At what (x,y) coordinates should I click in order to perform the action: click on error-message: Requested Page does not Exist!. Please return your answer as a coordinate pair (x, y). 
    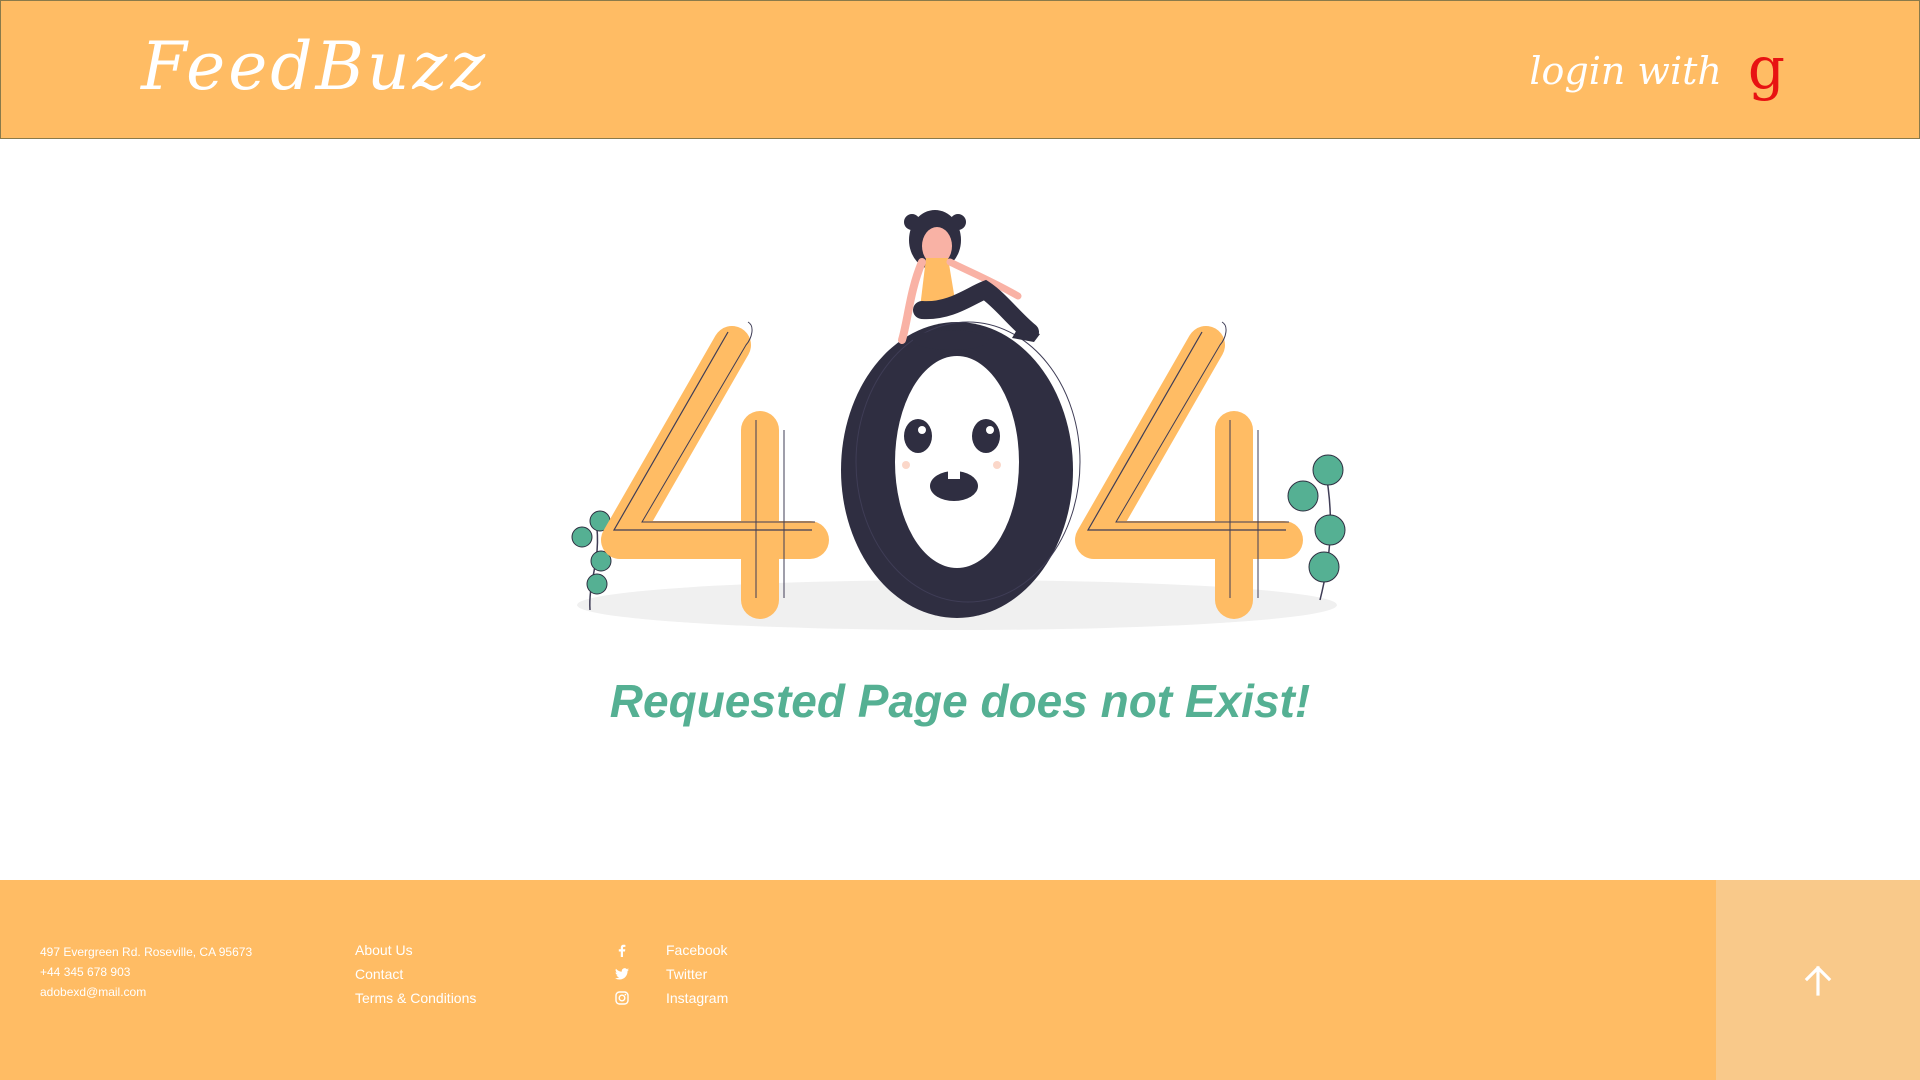
    Looking at the image, I should click on (960, 701).